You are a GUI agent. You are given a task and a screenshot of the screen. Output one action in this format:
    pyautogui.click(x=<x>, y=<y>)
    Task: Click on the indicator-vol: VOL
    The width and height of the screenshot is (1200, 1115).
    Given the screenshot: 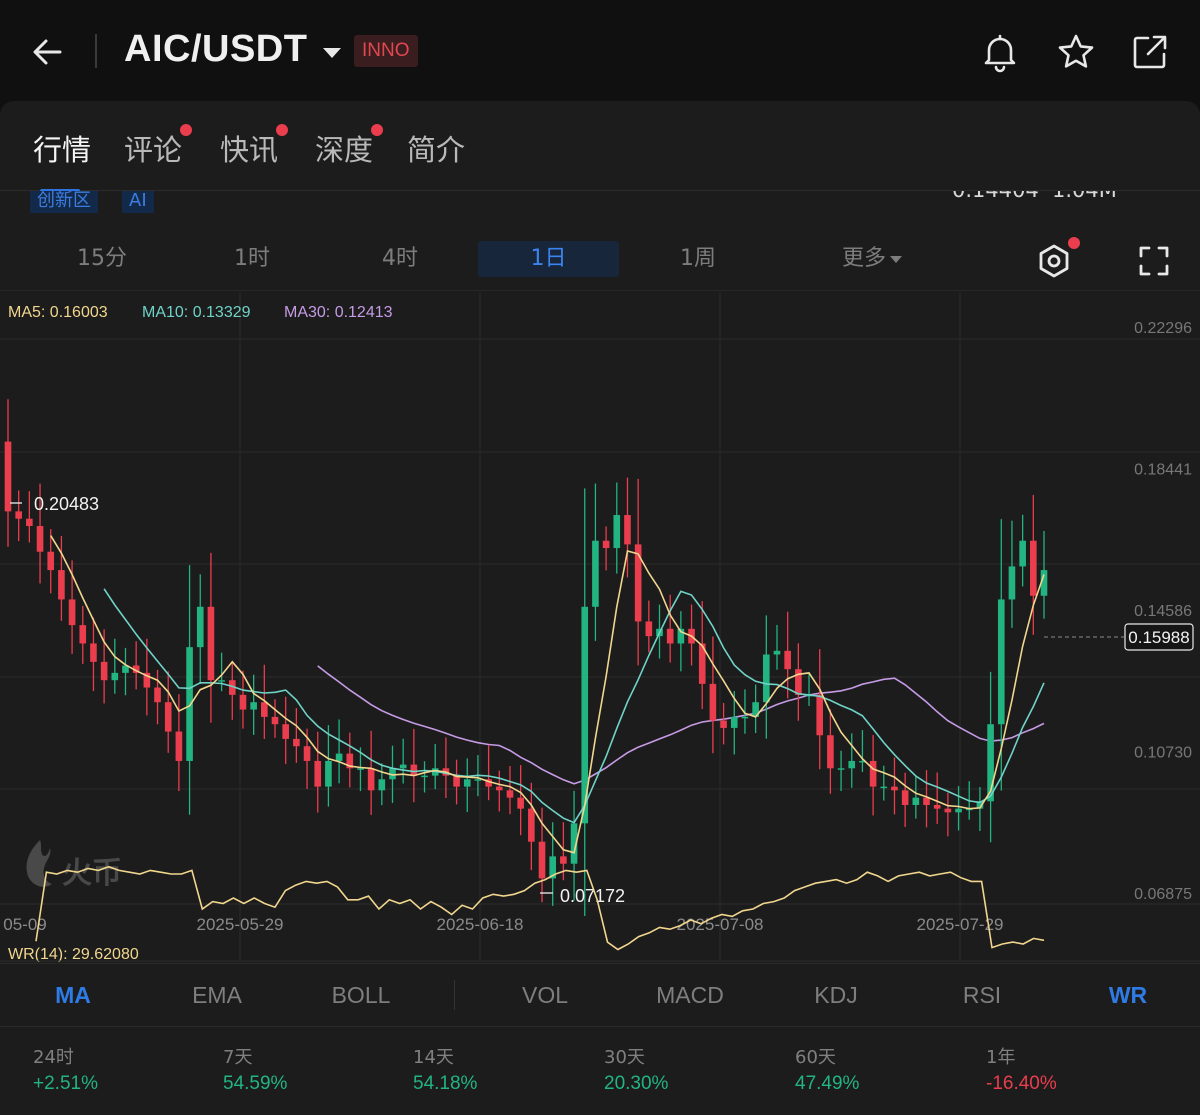 What is the action you would take?
    pyautogui.click(x=545, y=995)
    